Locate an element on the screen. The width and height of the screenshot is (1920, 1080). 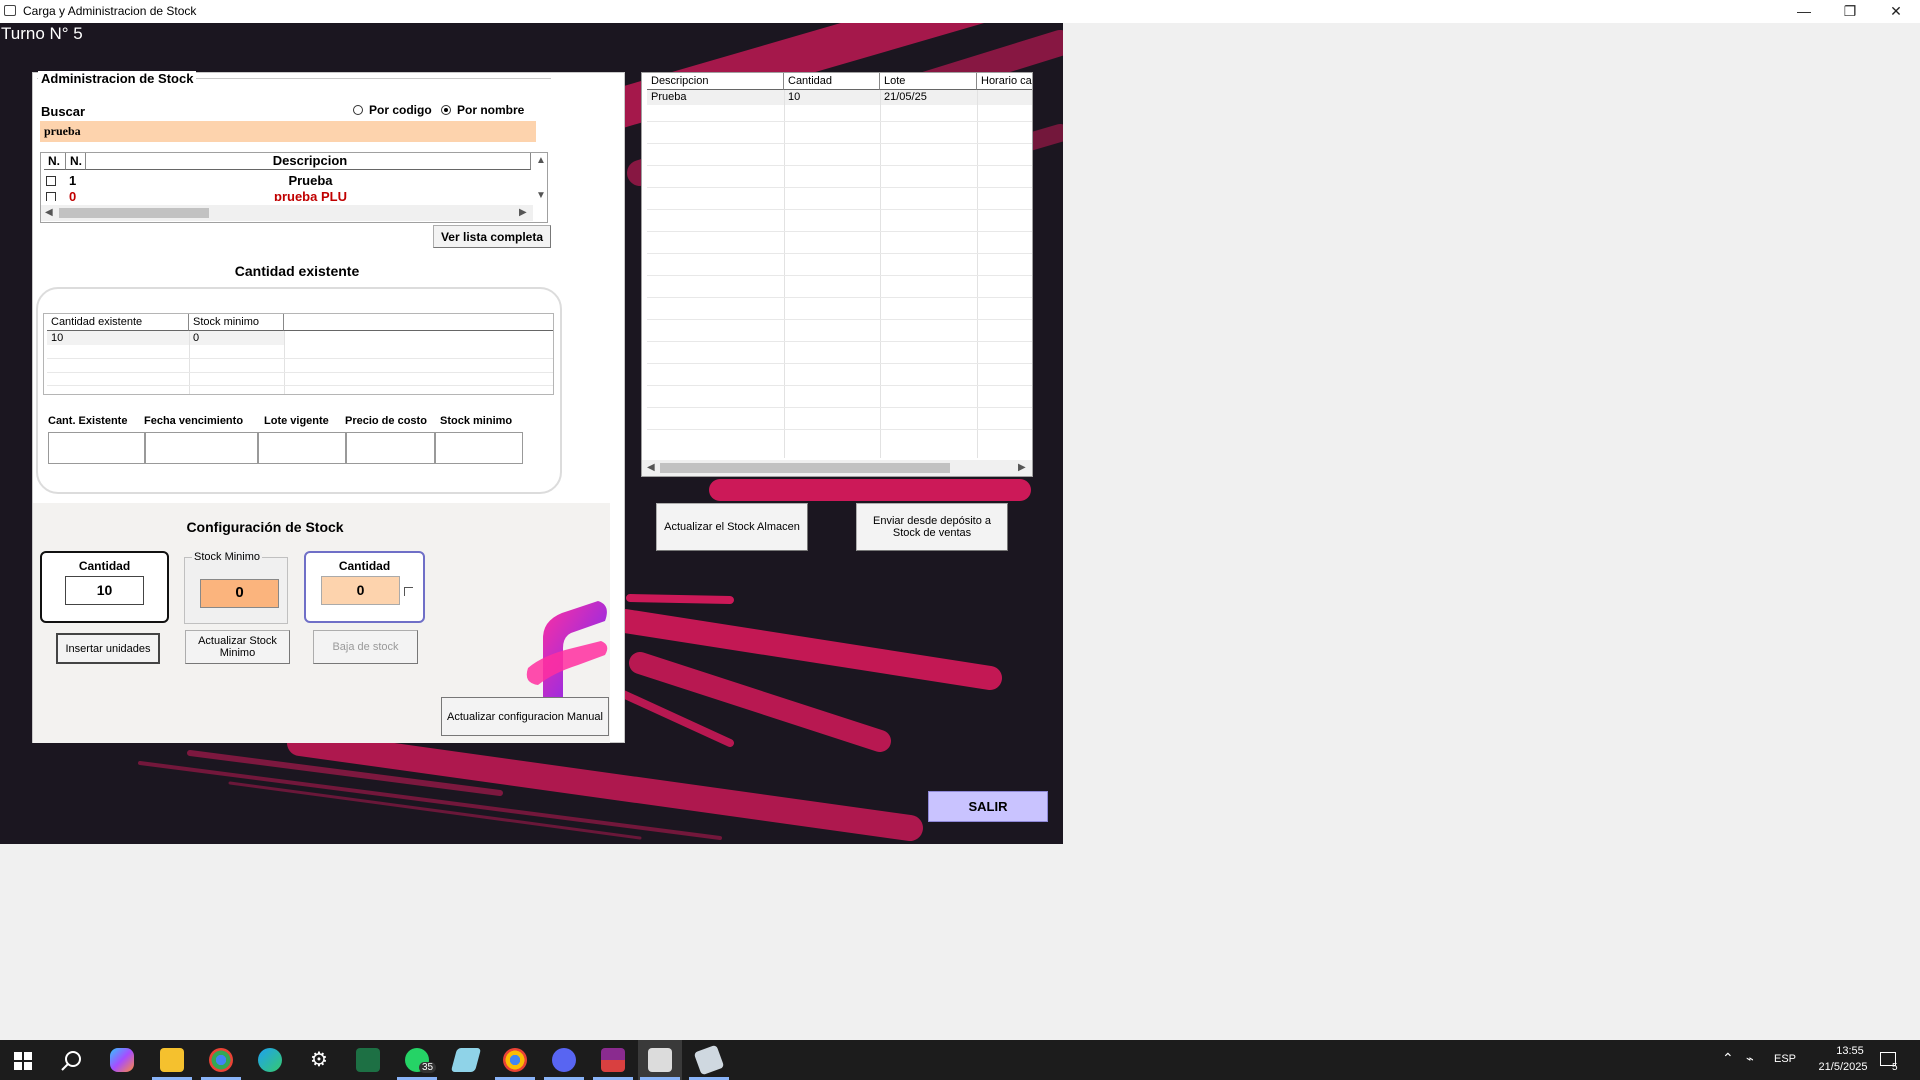
admin-group-title: Administracion de Stock is located at coordinates (117, 78).